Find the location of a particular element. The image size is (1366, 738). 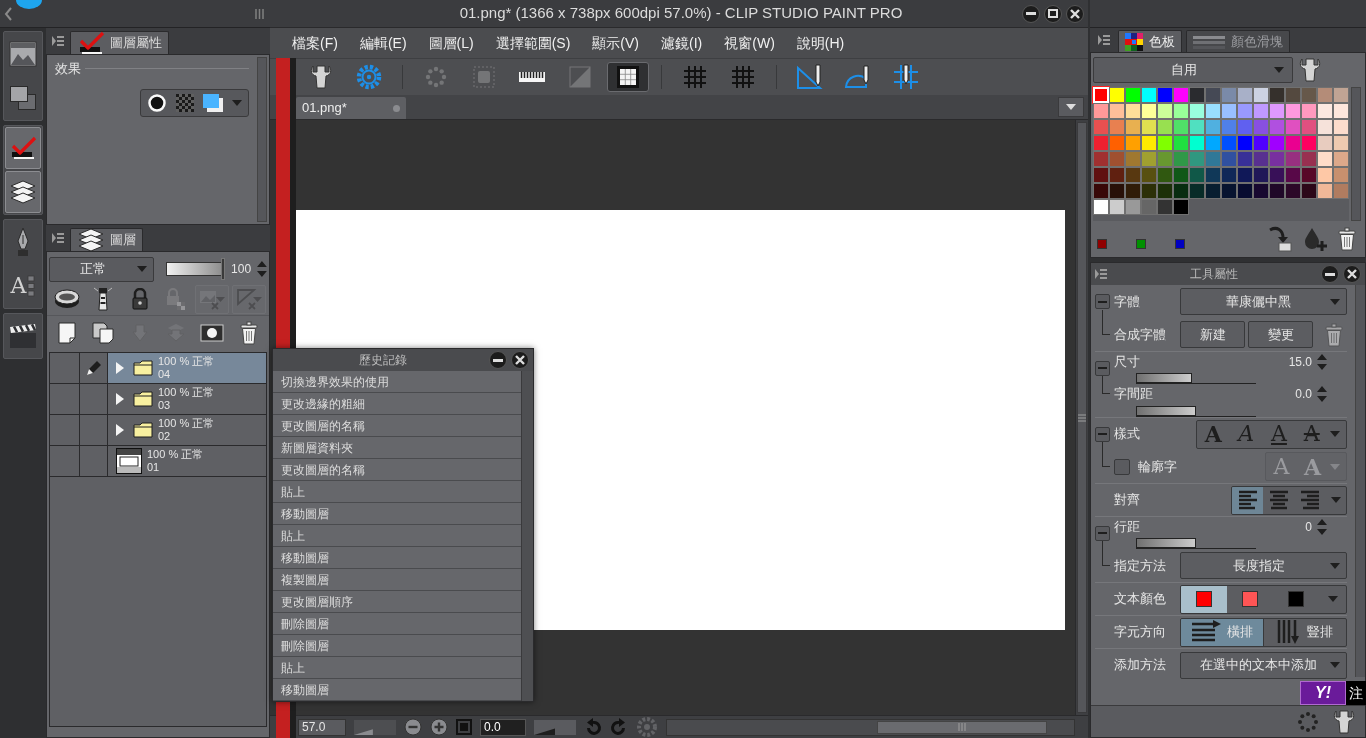

rotate-left-button is located at coordinates (593, 727).